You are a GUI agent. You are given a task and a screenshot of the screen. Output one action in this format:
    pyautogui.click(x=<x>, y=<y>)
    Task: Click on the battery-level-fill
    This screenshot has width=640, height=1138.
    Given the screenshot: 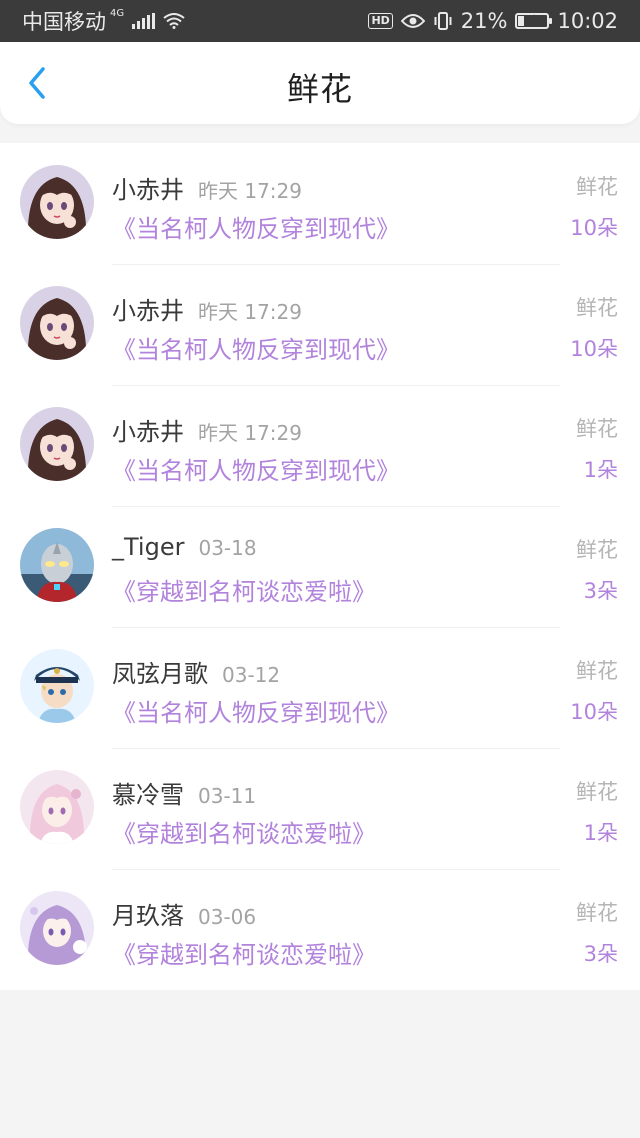 What is the action you would take?
    pyautogui.click(x=521, y=21)
    